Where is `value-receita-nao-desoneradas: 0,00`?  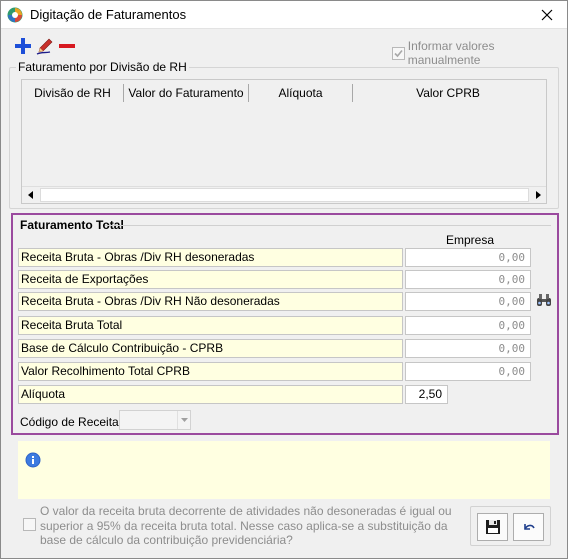
value-receita-nao-desoneradas: 0,00 is located at coordinates (468, 301).